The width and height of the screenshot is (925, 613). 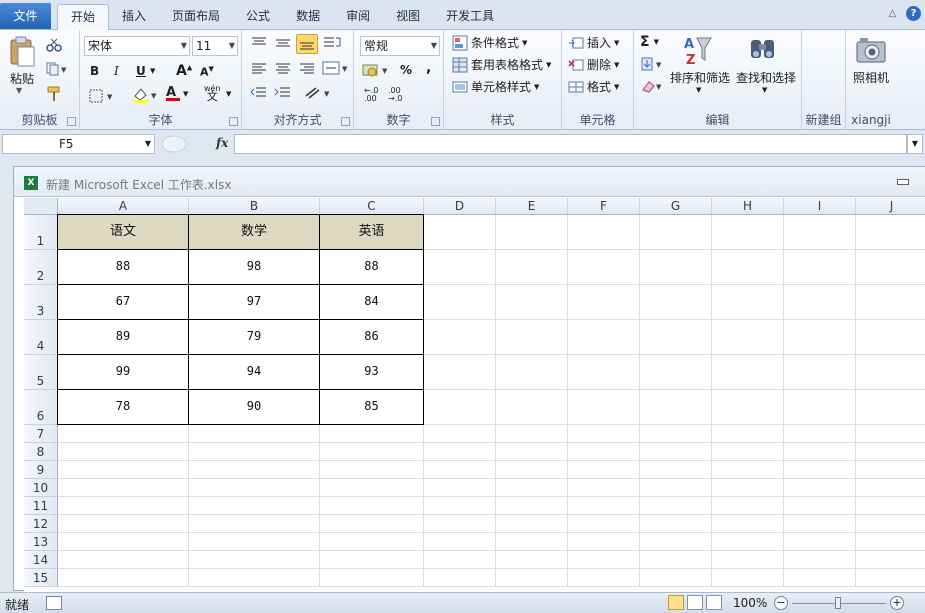 What do you see at coordinates (336, 69) in the screenshot?
I see `merge-center-icon: ▼` at bounding box center [336, 69].